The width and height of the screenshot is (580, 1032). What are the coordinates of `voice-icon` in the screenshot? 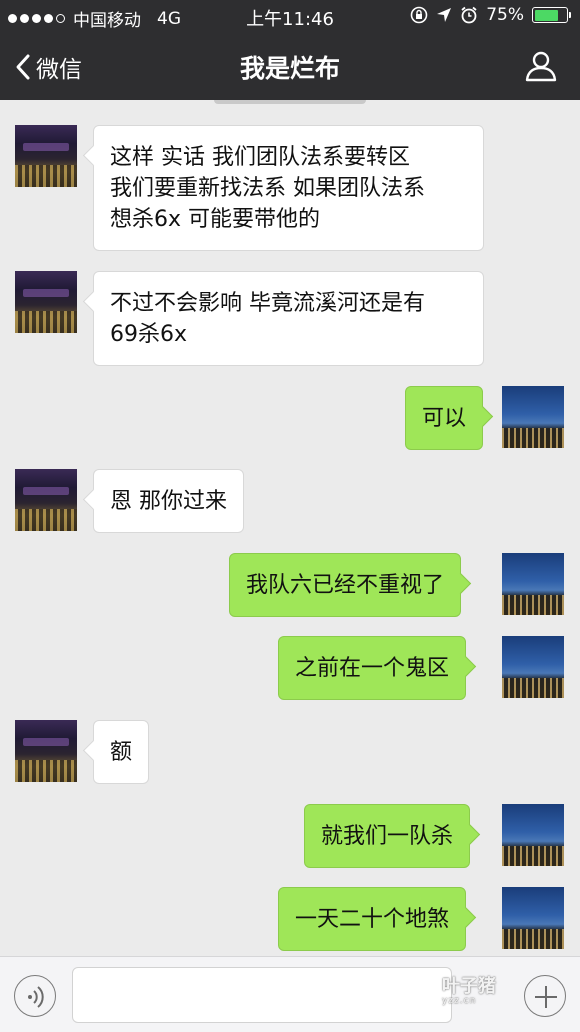 It's located at (36, 997).